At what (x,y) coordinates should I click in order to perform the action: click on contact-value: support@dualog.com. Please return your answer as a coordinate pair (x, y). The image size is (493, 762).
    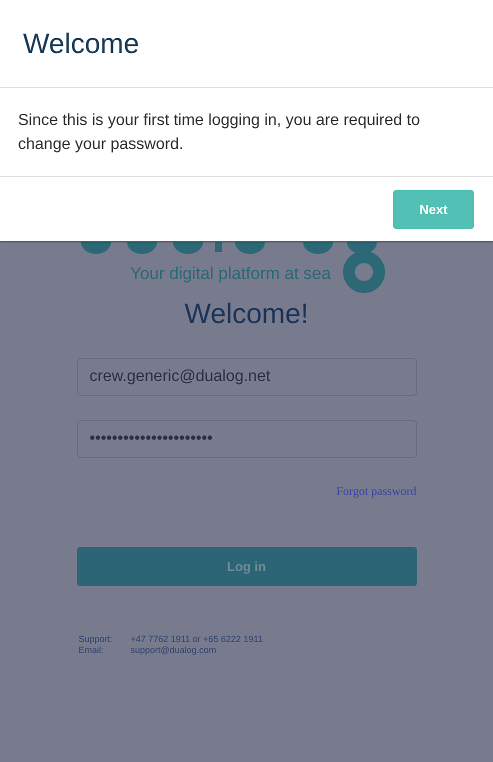
    Looking at the image, I should click on (174, 650).